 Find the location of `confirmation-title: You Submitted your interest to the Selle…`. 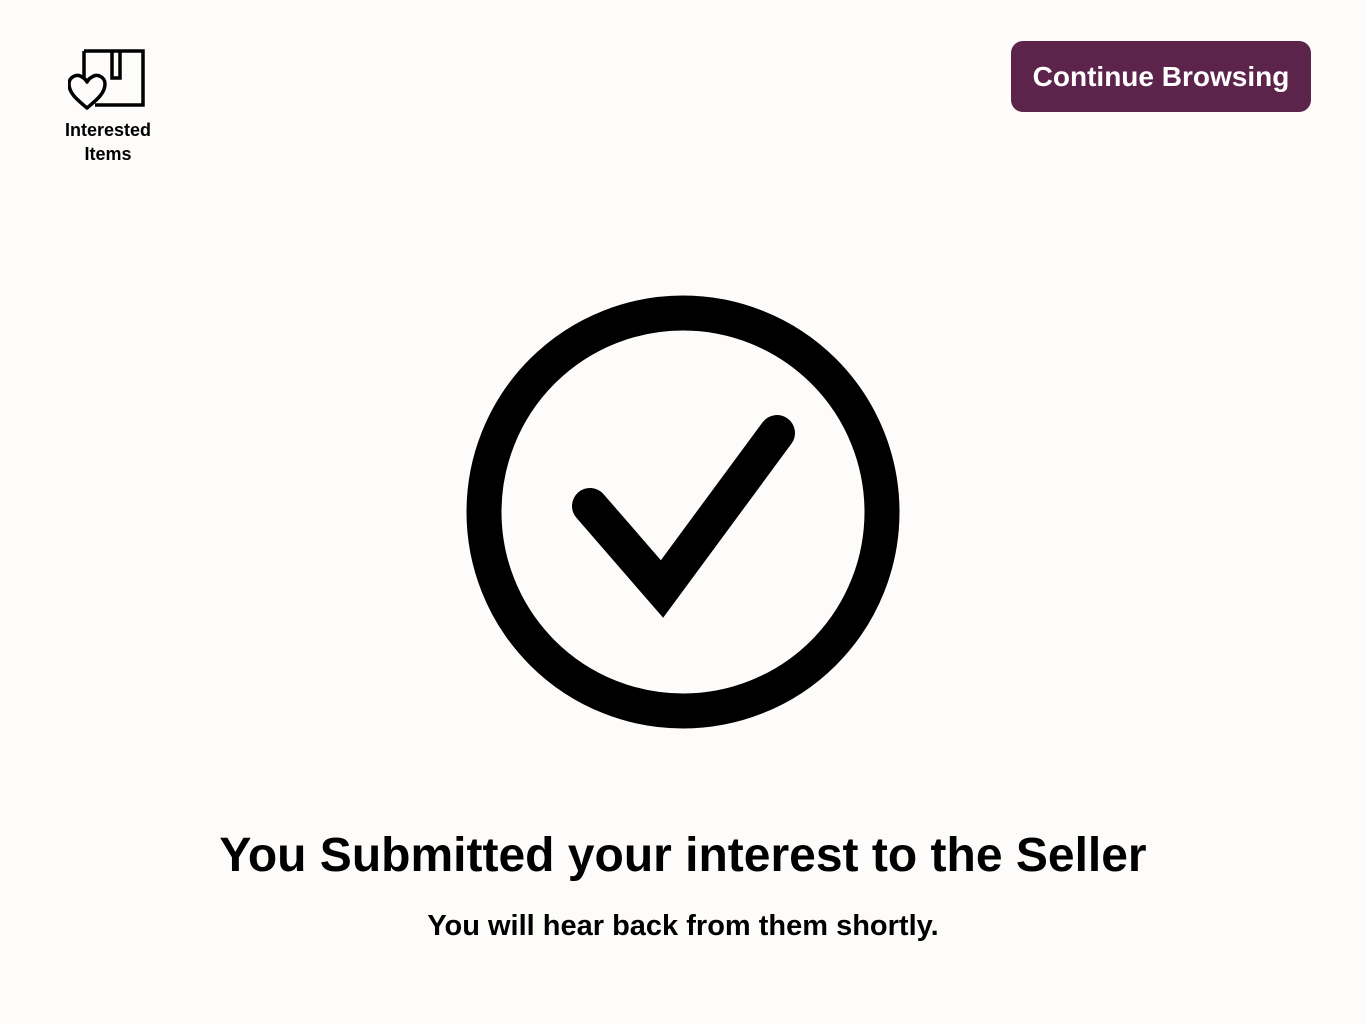

confirmation-title: You Submitted your interest to the Selle… is located at coordinates (683, 855).